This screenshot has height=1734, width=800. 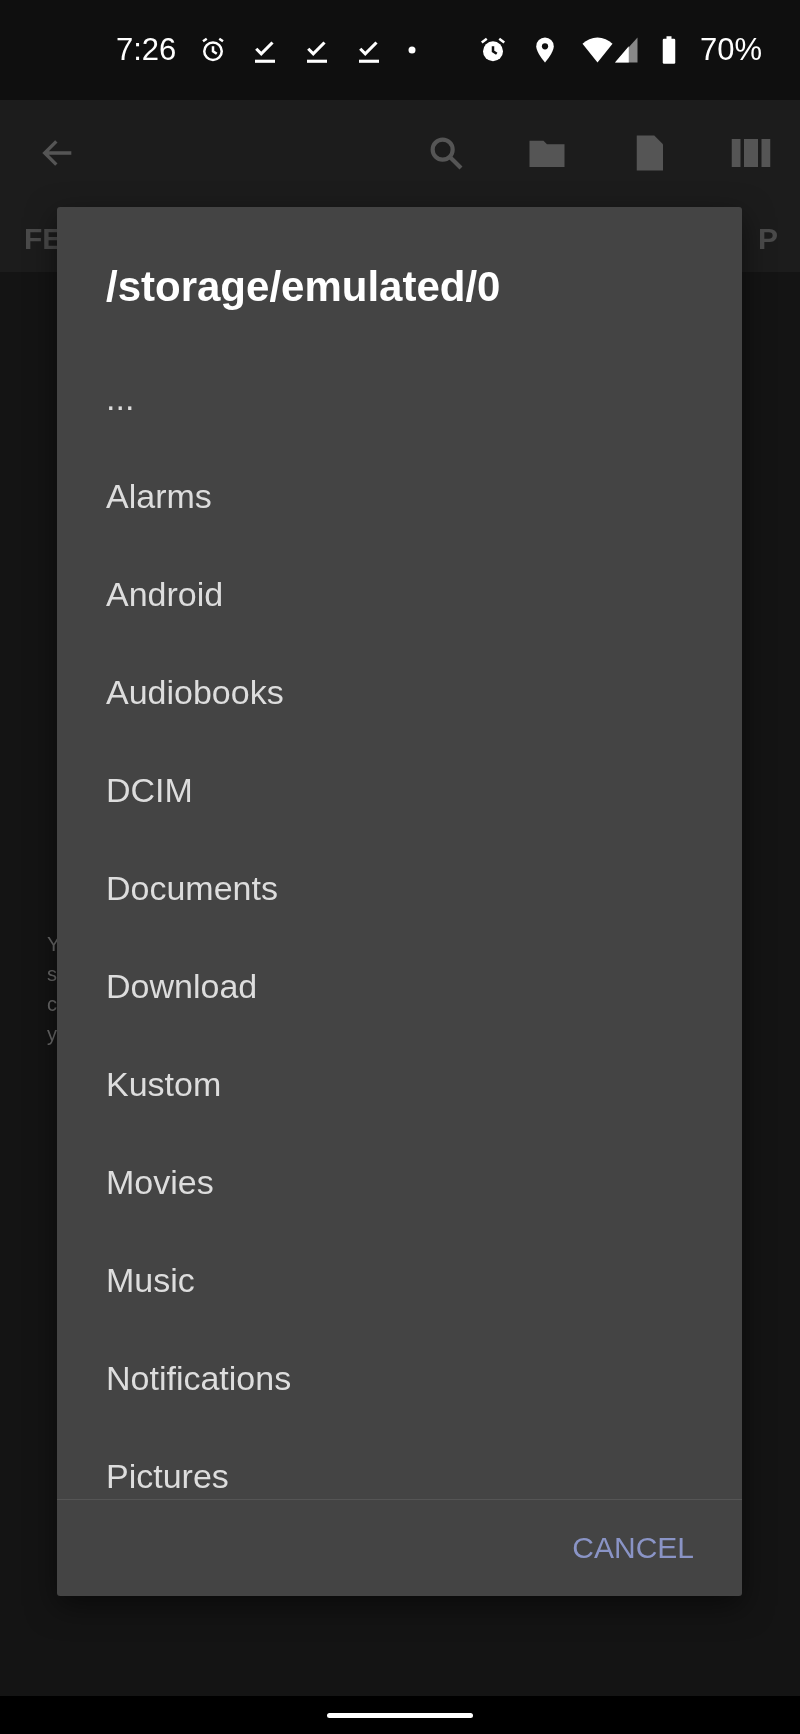 I want to click on wifi-icon, so click(x=609, y=50).